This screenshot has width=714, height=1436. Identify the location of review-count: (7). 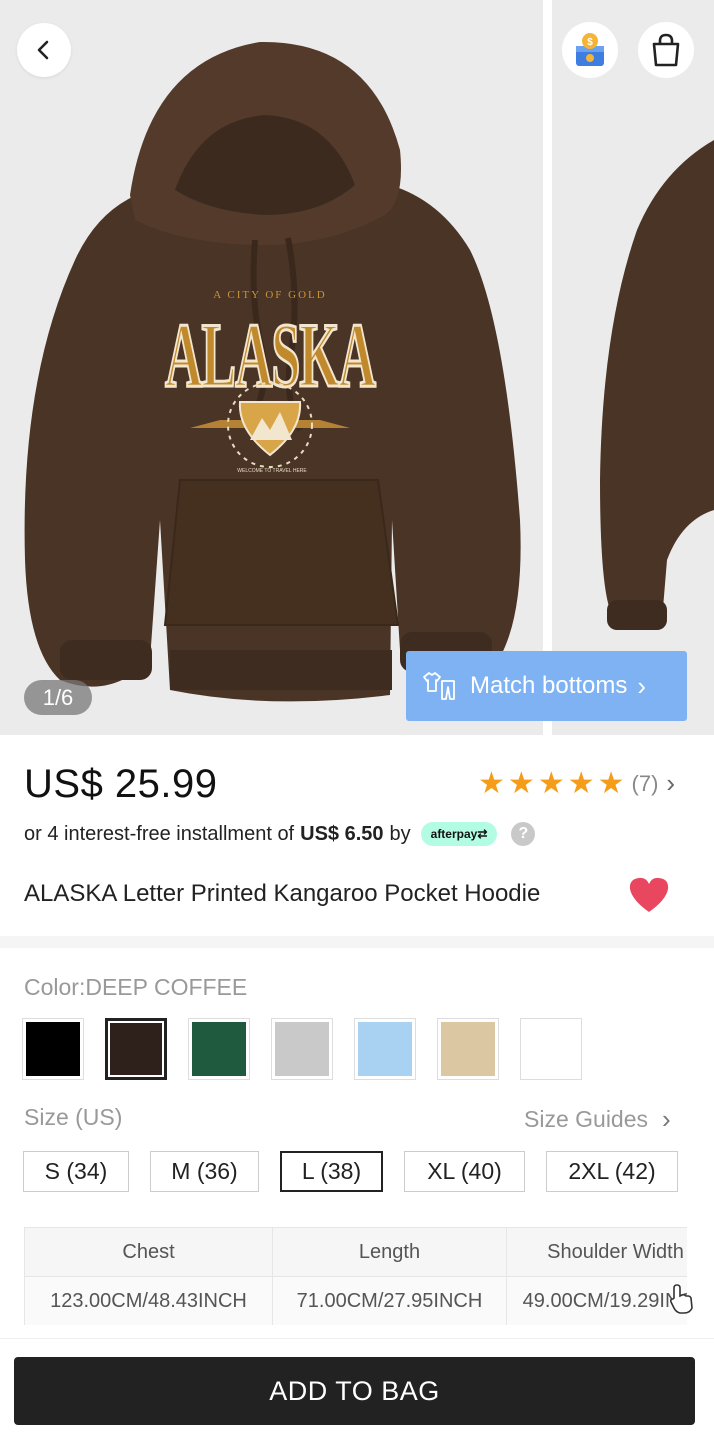
(645, 783).